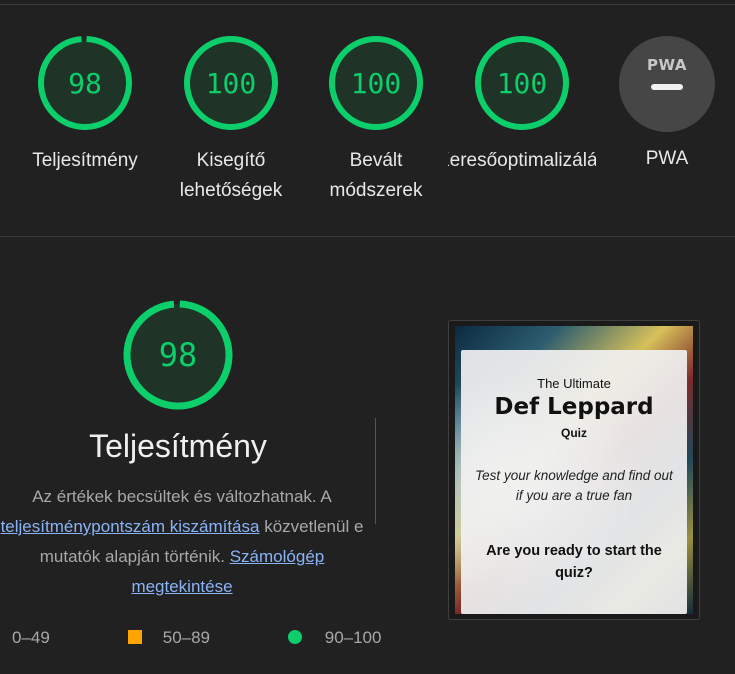 This screenshot has height=674, width=735. I want to click on score-ring: 98, so click(84, 82).